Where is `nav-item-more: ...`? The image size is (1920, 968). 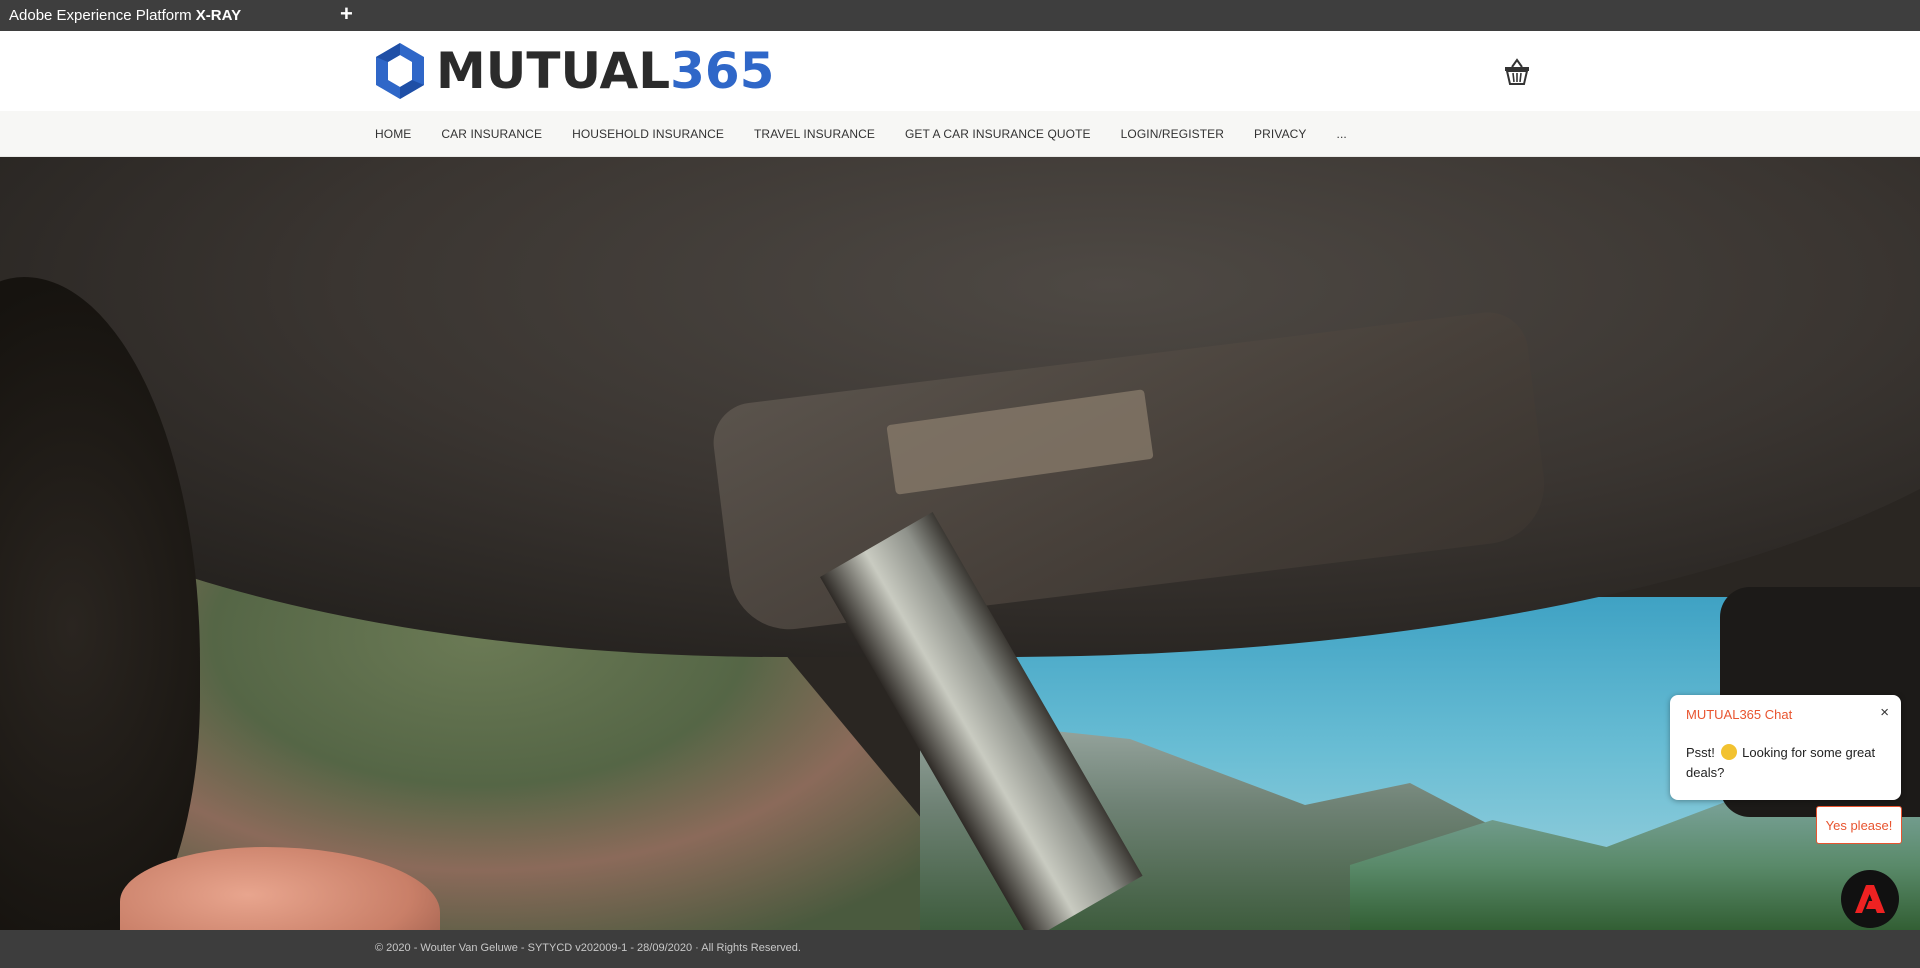
nav-item-more: ... is located at coordinates (1342, 134).